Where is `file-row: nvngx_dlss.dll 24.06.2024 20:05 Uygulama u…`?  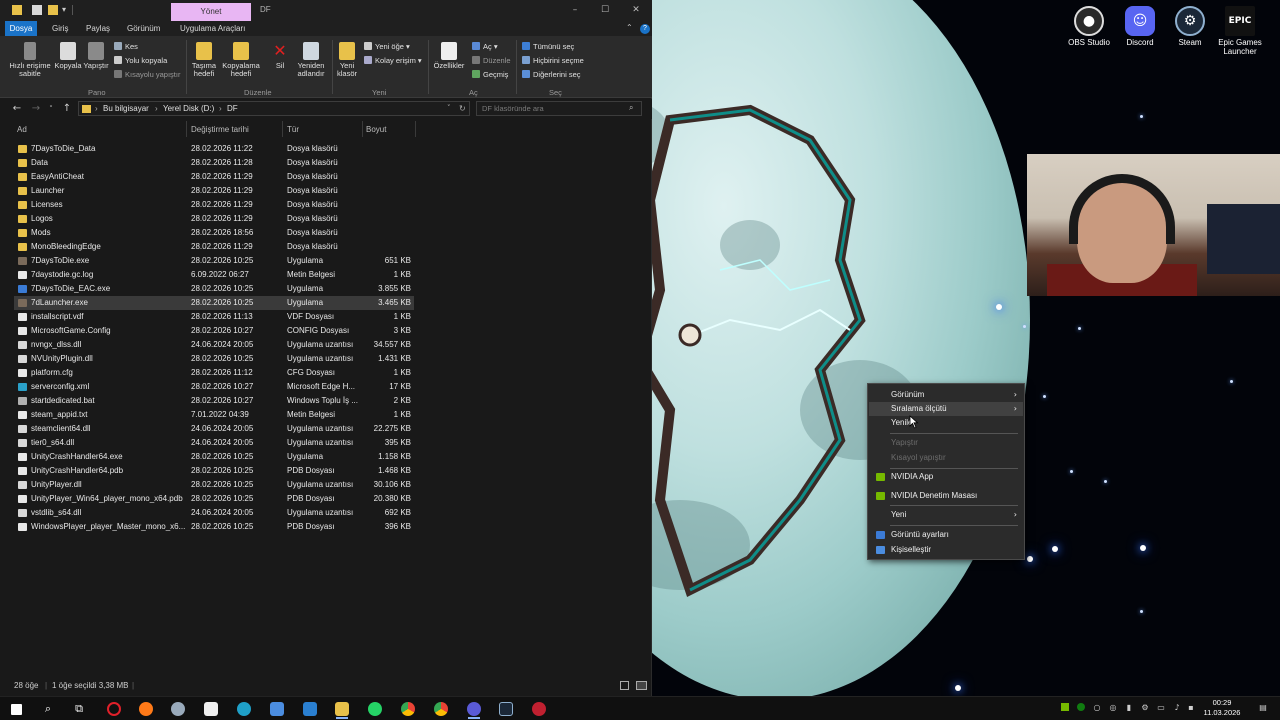
file-row: nvngx_dlss.dll 24.06.2024 20:05 Uygulama u… is located at coordinates (214, 345).